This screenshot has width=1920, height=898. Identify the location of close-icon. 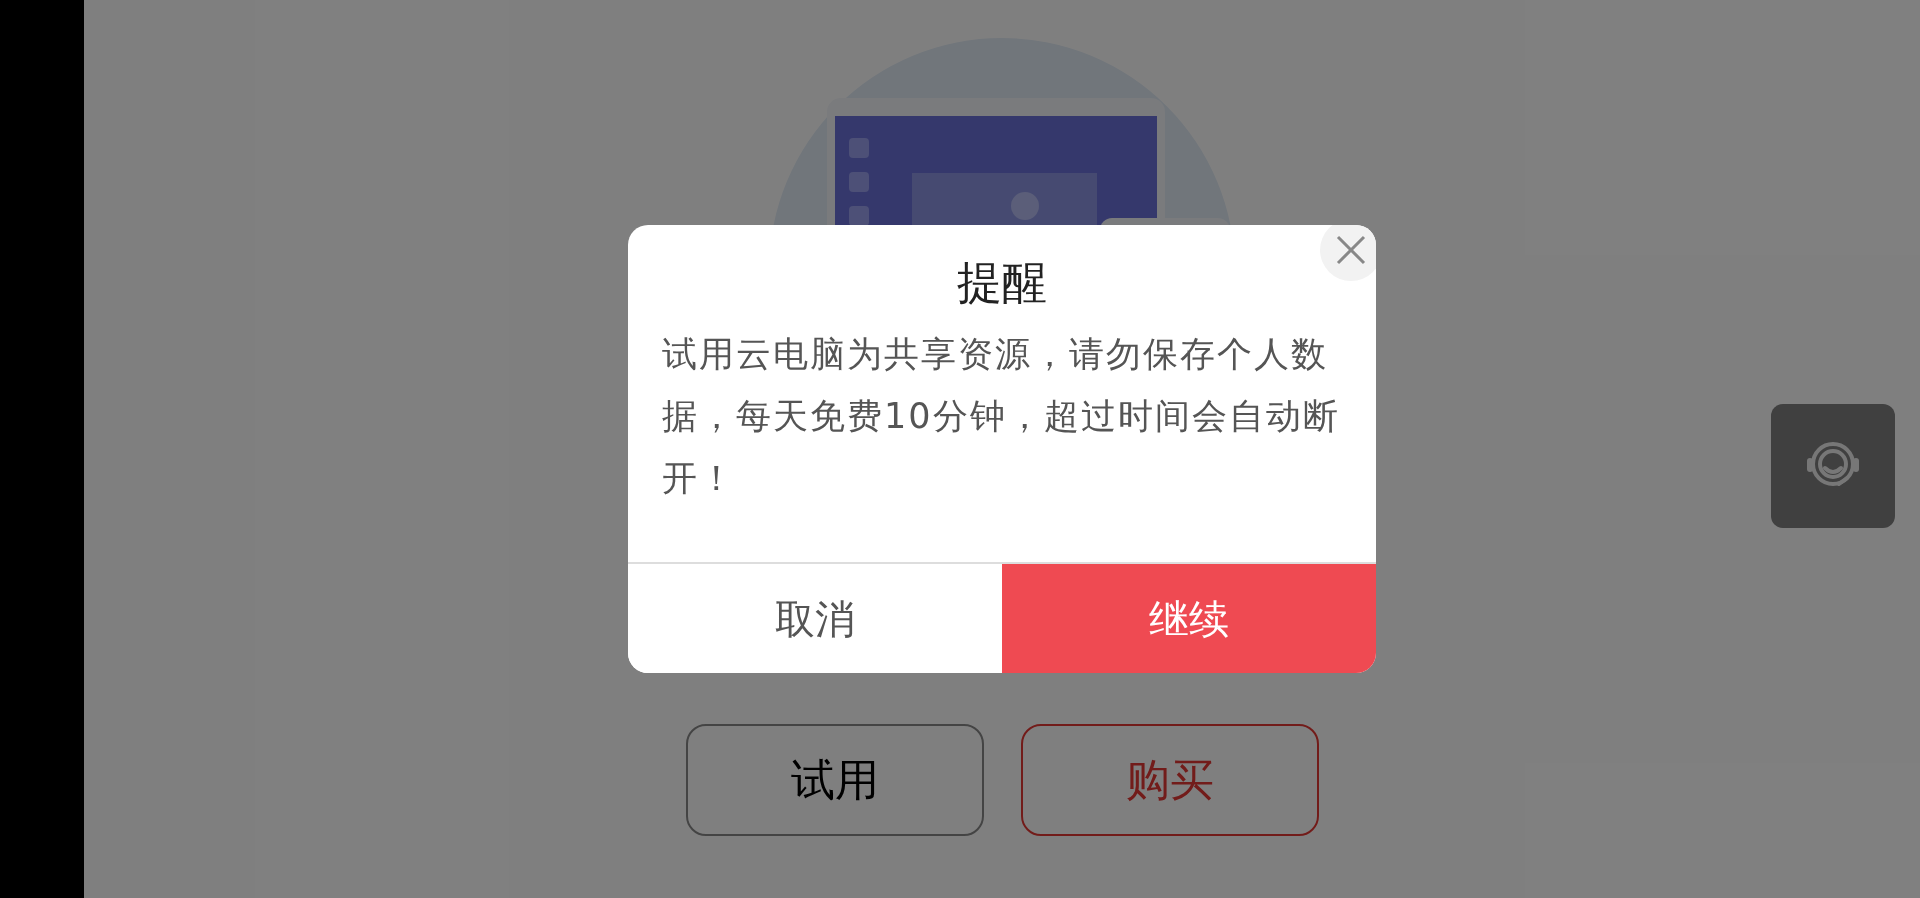
(1351, 250).